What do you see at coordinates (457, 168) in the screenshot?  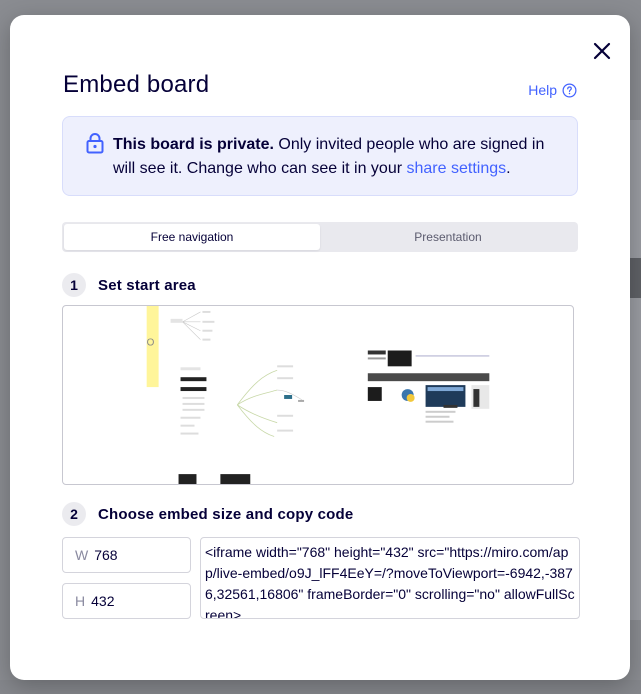 I see `share-settings-link: share settings` at bounding box center [457, 168].